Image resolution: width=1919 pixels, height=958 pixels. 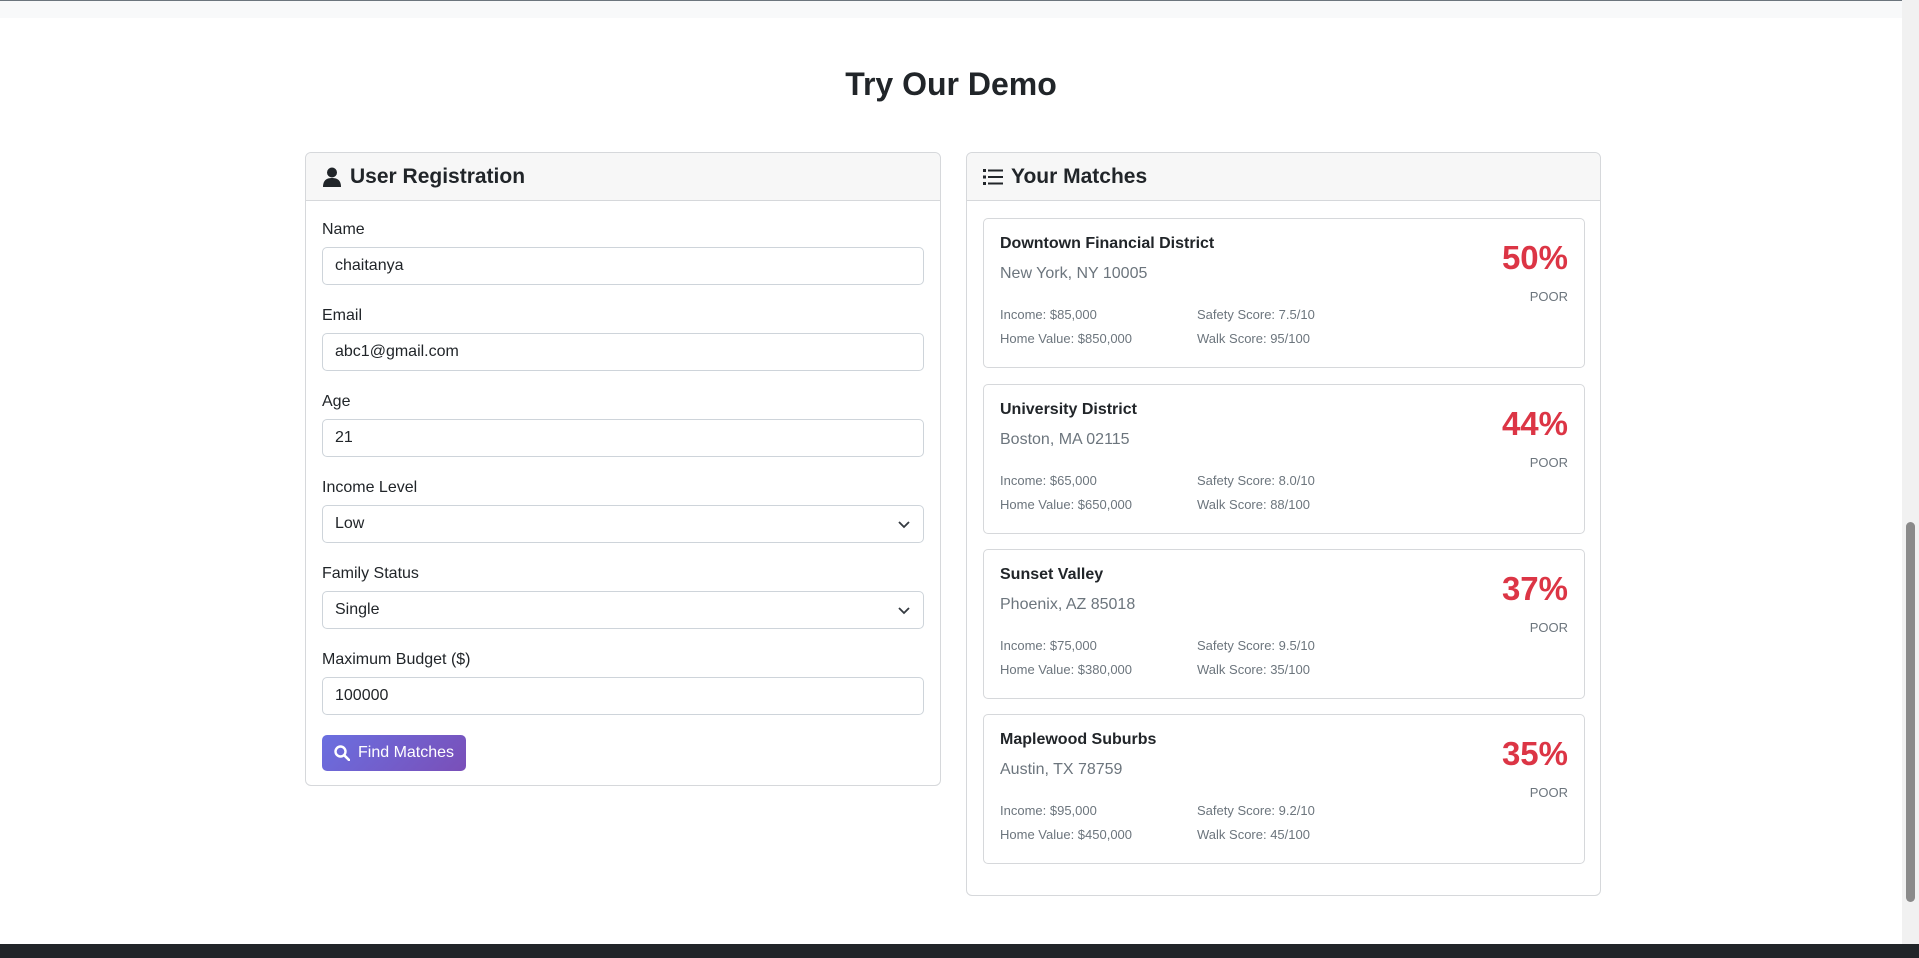 What do you see at coordinates (1066, 504) in the screenshot?
I see `match-home-value: Home Value: $650,000` at bounding box center [1066, 504].